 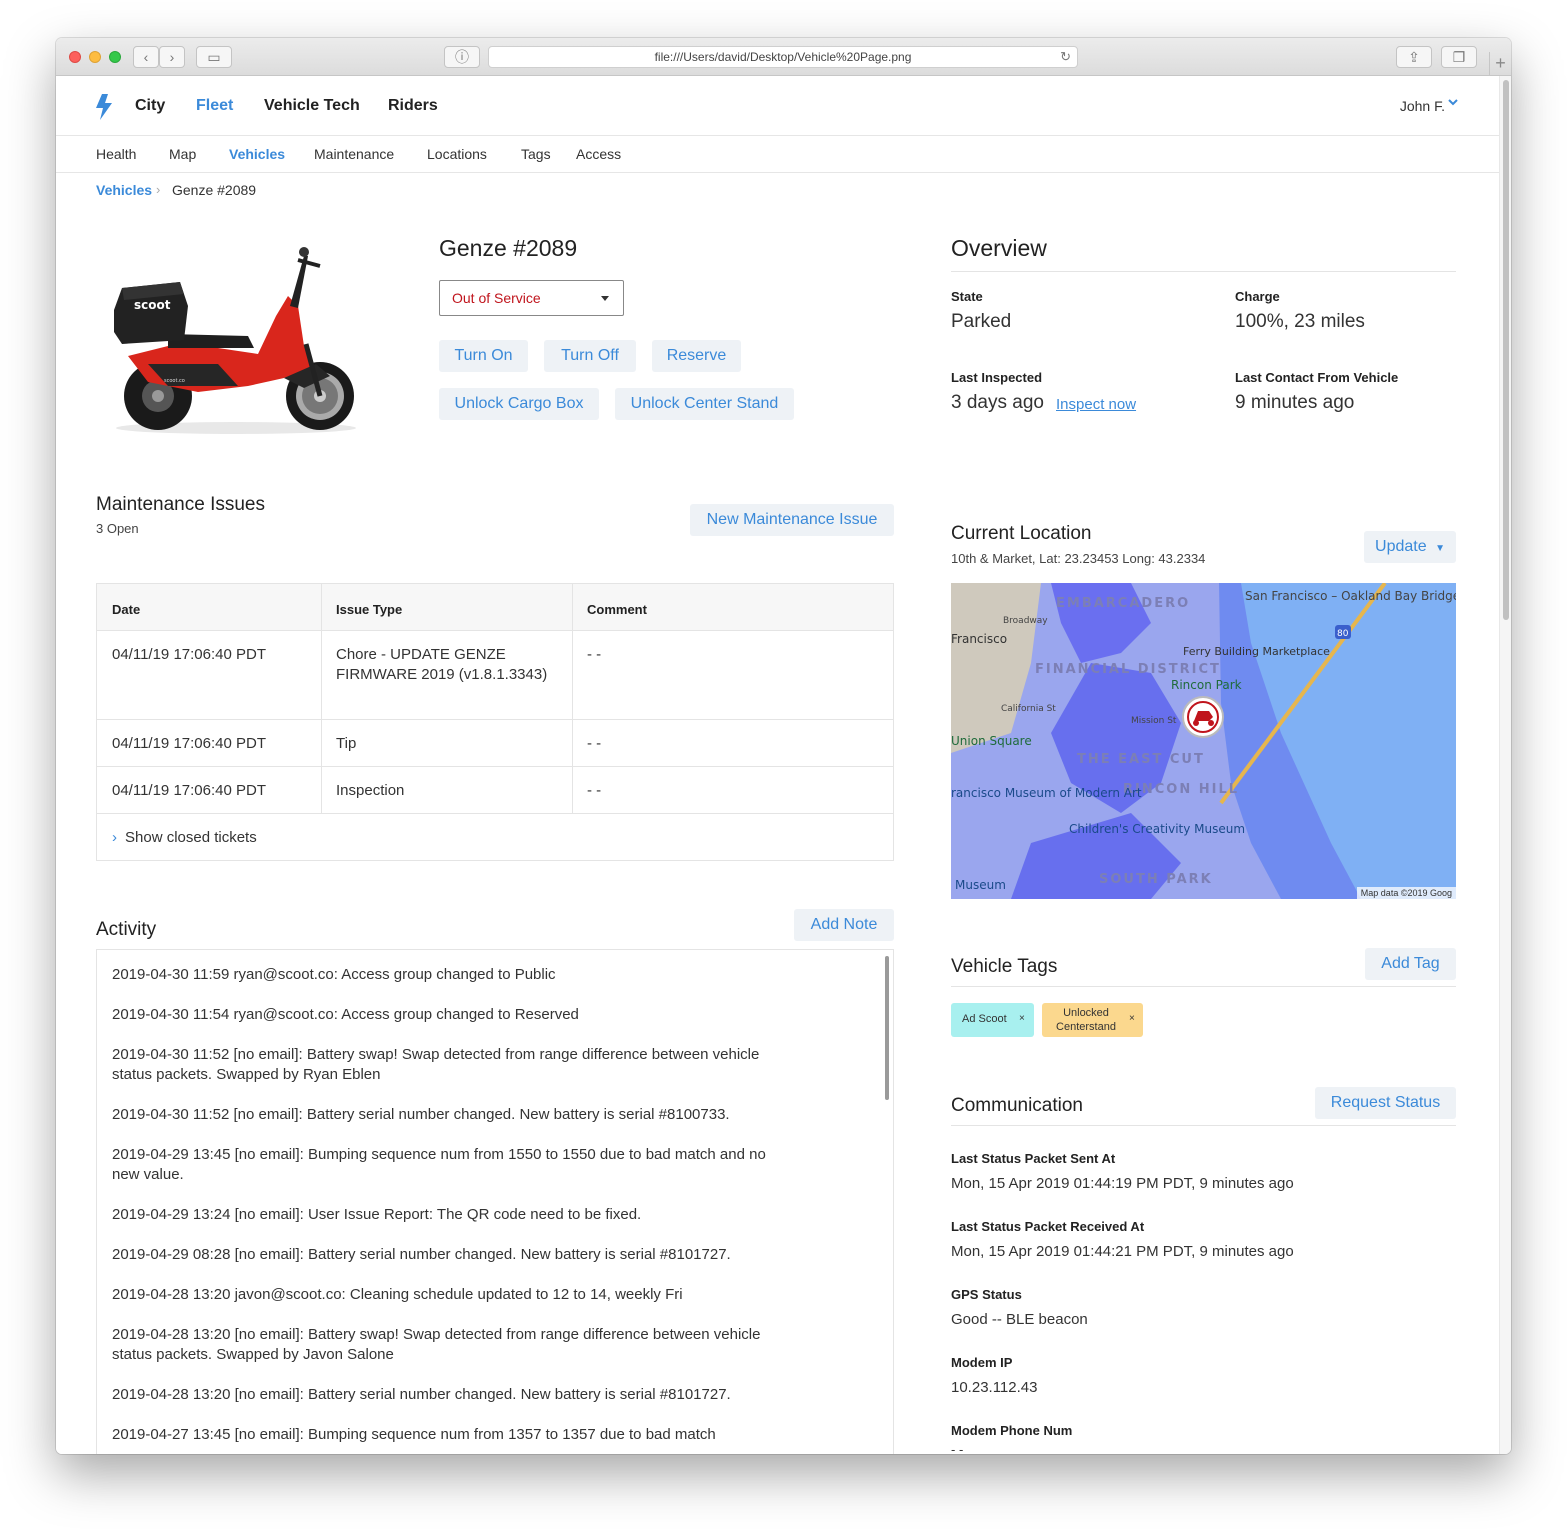 I want to click on top-nav: City Fleet Vehicle Tech Riders John F., so click(x=777, y=106).